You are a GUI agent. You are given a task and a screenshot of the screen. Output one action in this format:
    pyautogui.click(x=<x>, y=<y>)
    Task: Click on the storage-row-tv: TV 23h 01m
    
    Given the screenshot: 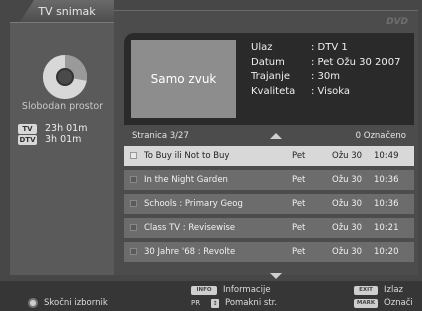 What is the action you would take?
    pyautogui.click(x=52, y=128)
    